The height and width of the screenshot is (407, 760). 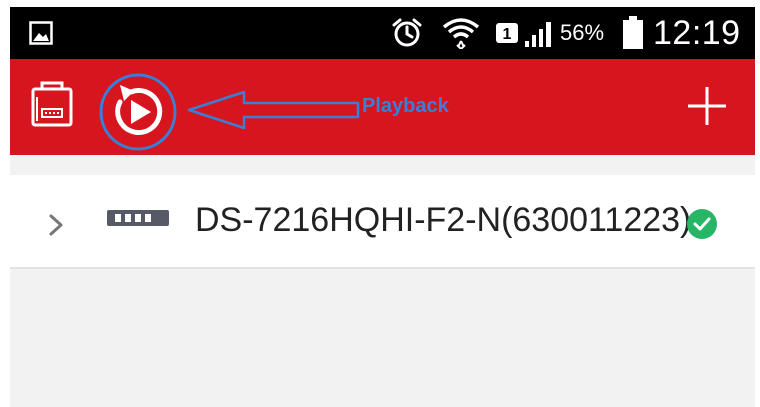 I want to click on gallery-icon, so click(x=41, y=33).